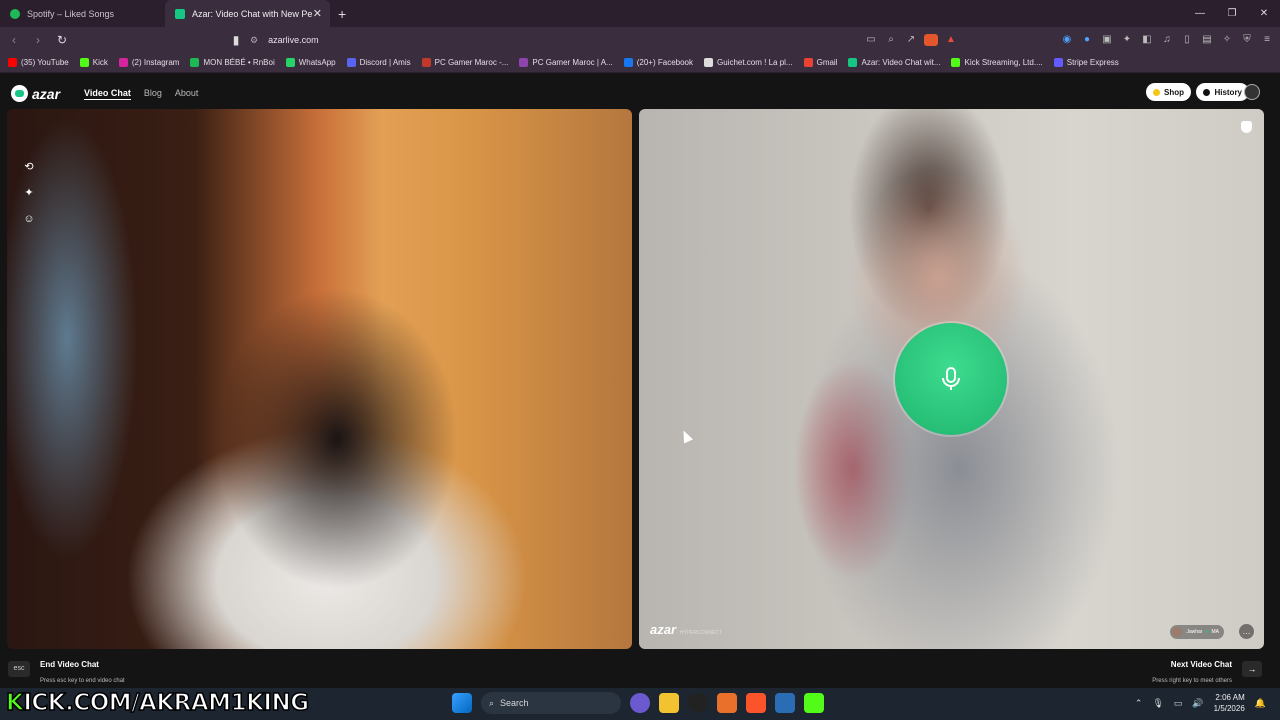 Image resolution: width=1280 pixels, height=720 pixels. I want to click on wallet-icon: ▤, so click(1207, 40).